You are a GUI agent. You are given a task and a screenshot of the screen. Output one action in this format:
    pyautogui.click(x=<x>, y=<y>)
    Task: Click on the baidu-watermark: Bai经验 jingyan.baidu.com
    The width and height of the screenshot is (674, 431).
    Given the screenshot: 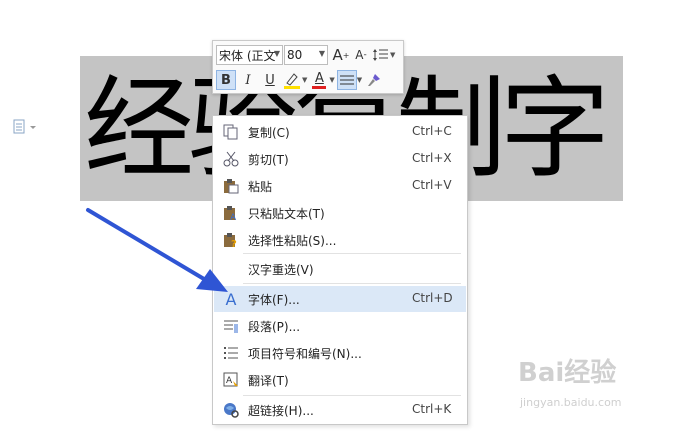 What is the action you would take?
    pyautogui.click(x=592, y=382)
    